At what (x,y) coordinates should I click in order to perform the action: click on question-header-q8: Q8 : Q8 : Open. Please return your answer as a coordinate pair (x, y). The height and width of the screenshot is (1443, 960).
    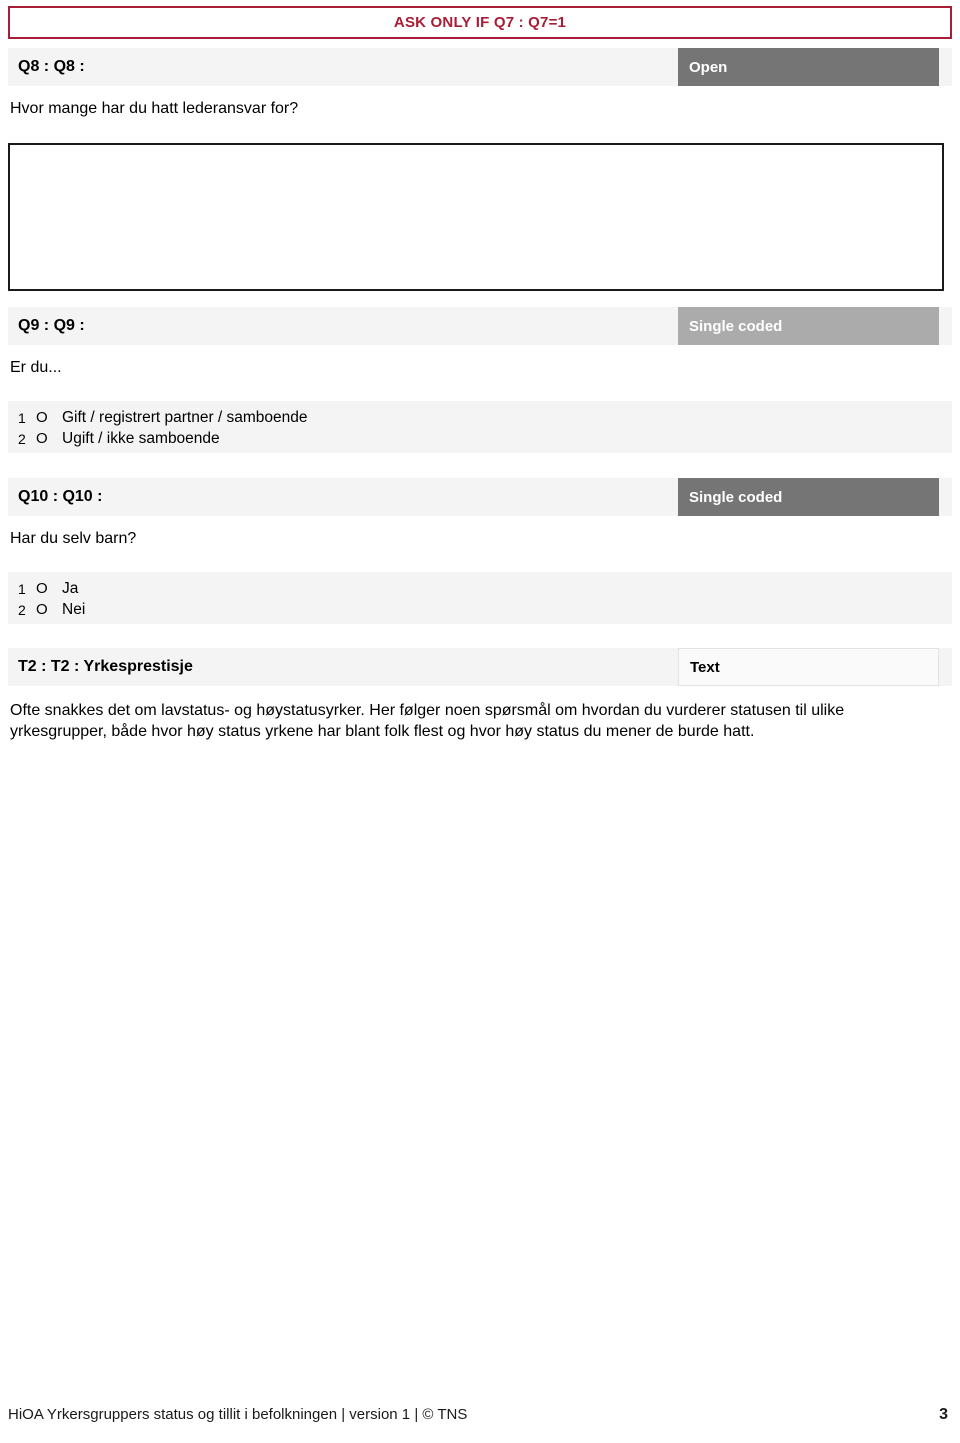
    Looking at the image, I should click on (480, 67).